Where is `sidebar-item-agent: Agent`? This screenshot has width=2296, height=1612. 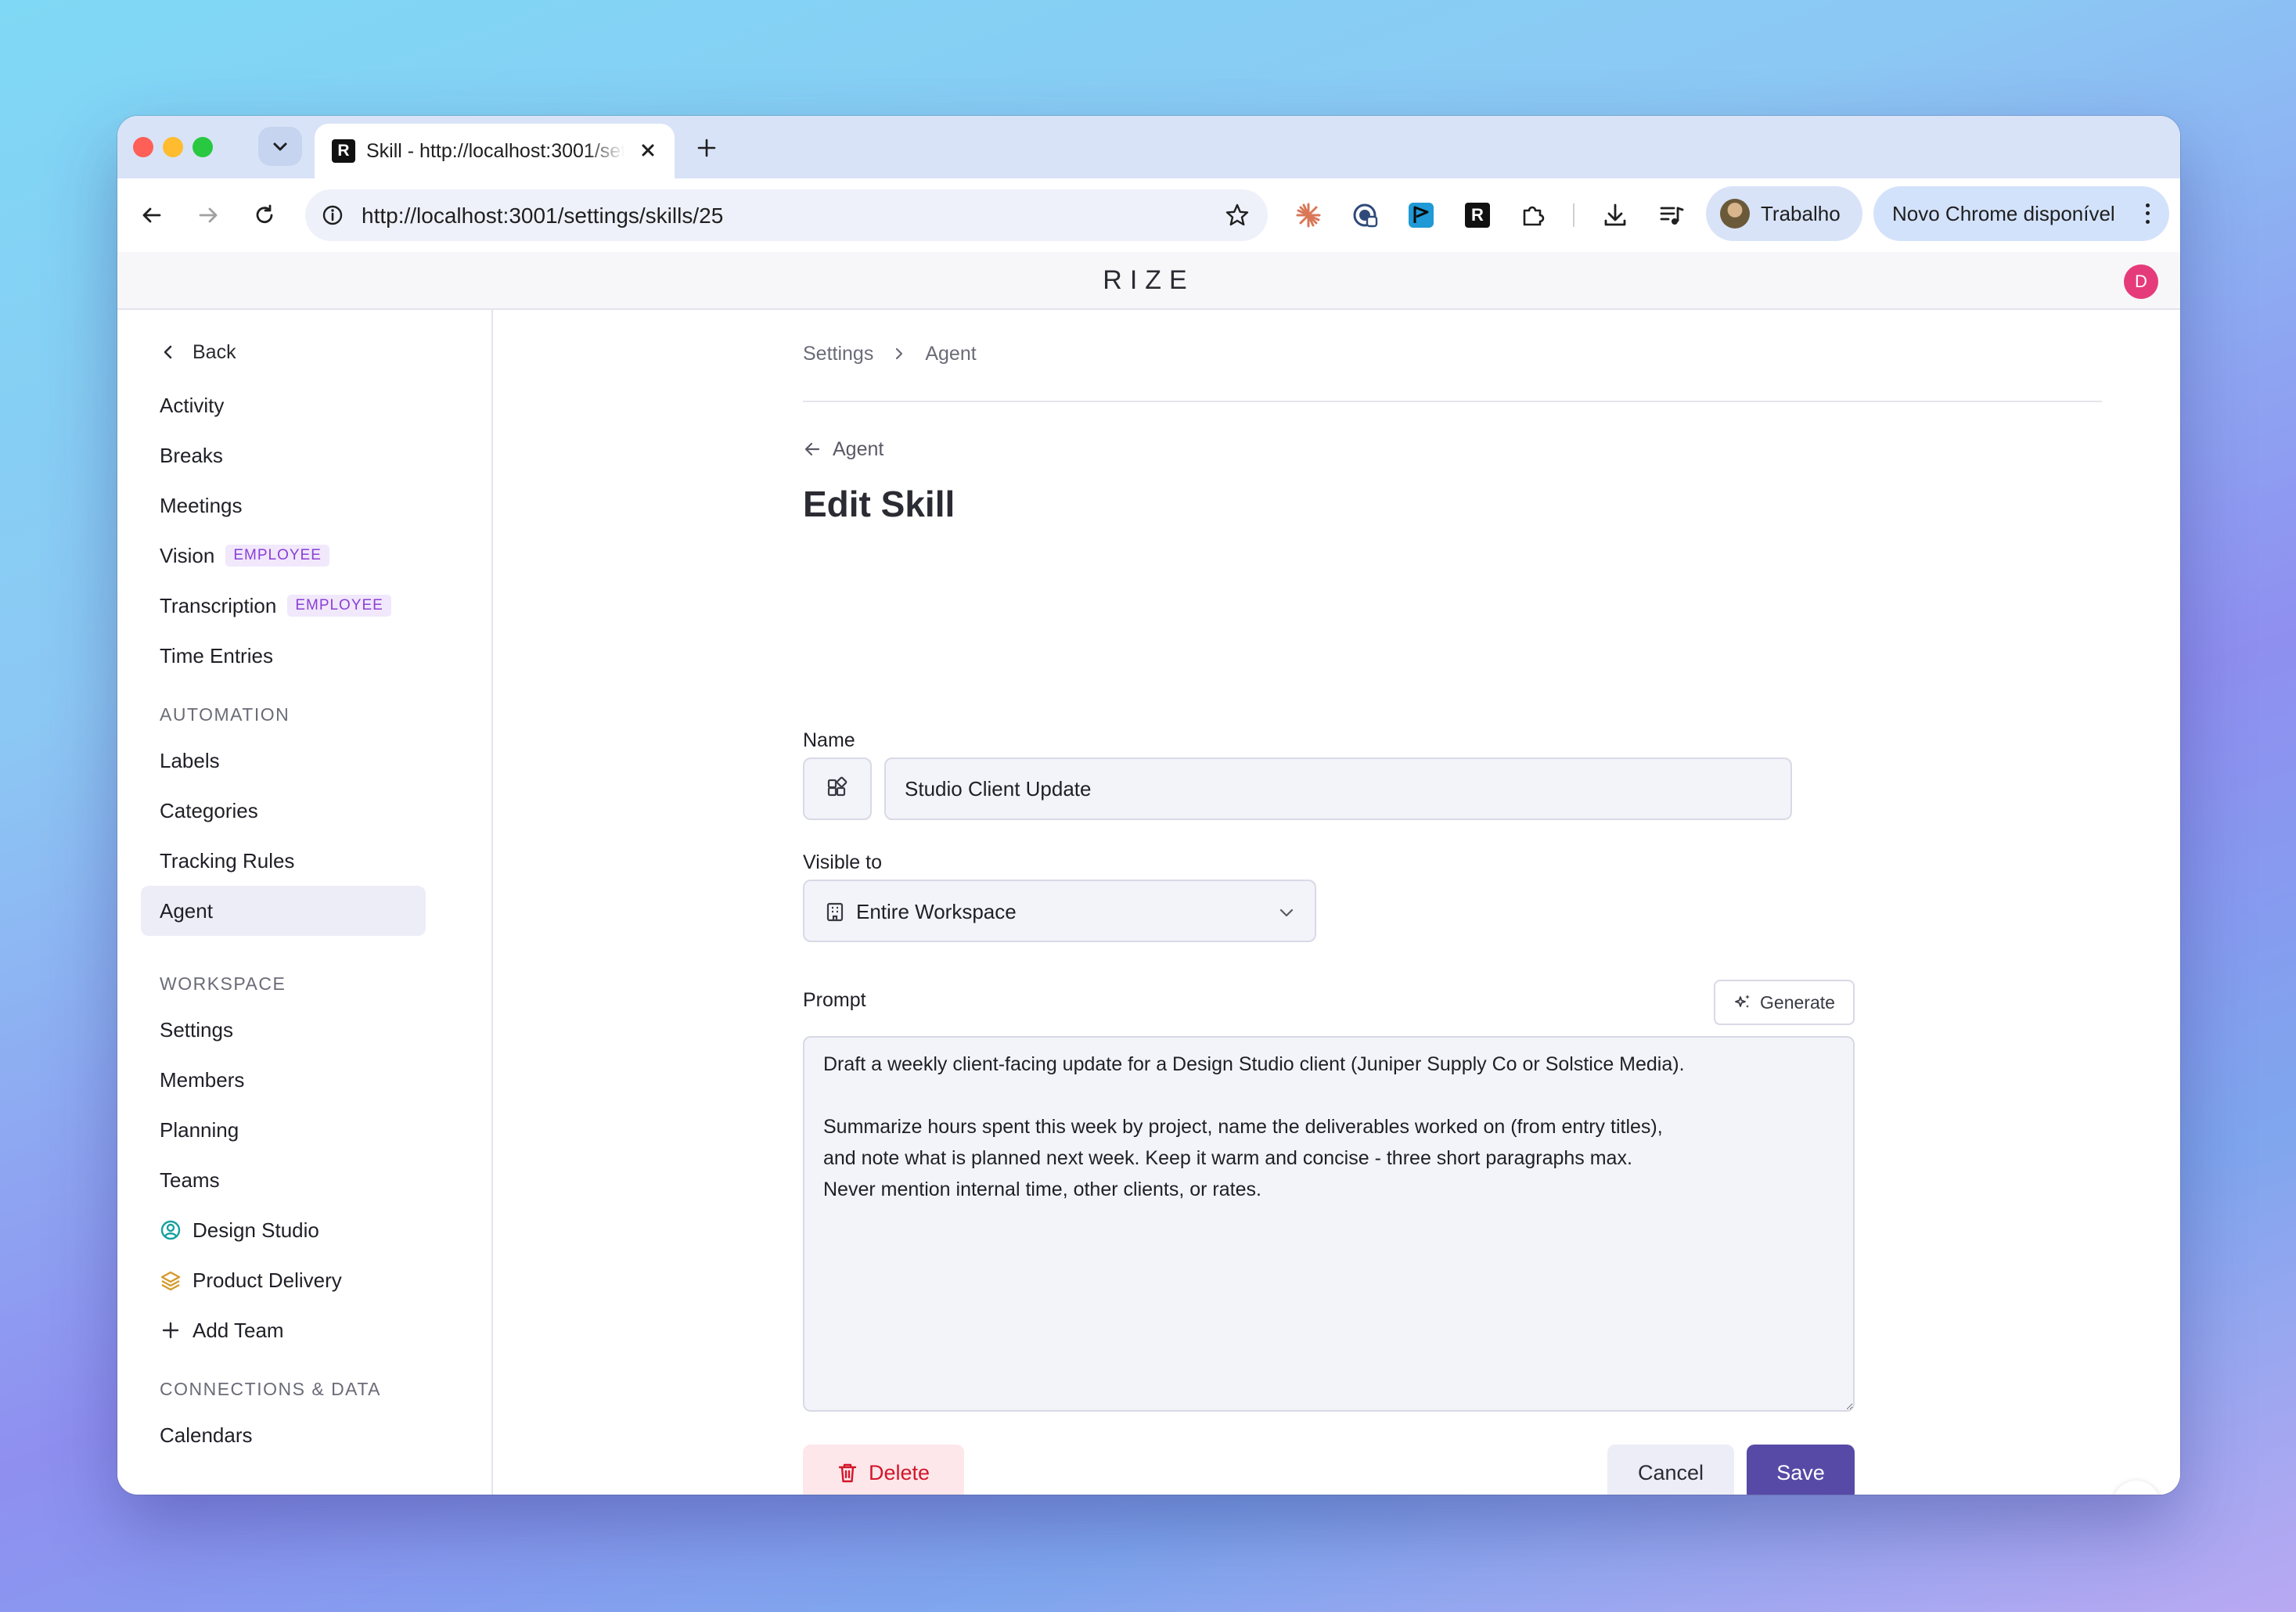
sidebar-item-agent: Agent is located at coordinates (283, 911).